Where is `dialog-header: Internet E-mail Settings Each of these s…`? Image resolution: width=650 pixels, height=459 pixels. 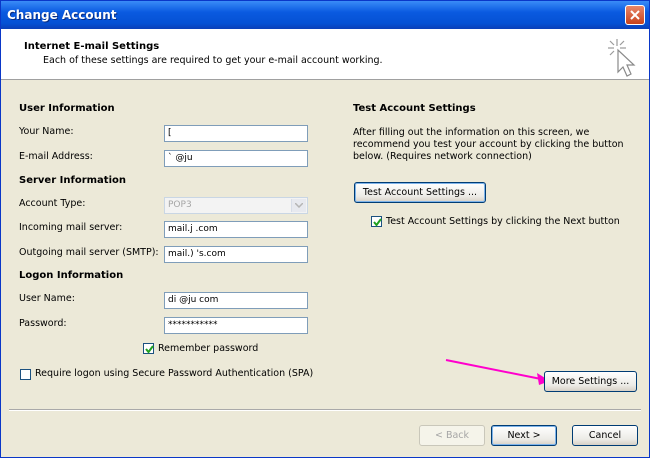
dialog-header: Internet E-mail Settings Each of these s… is located at coordinates (325, 54).